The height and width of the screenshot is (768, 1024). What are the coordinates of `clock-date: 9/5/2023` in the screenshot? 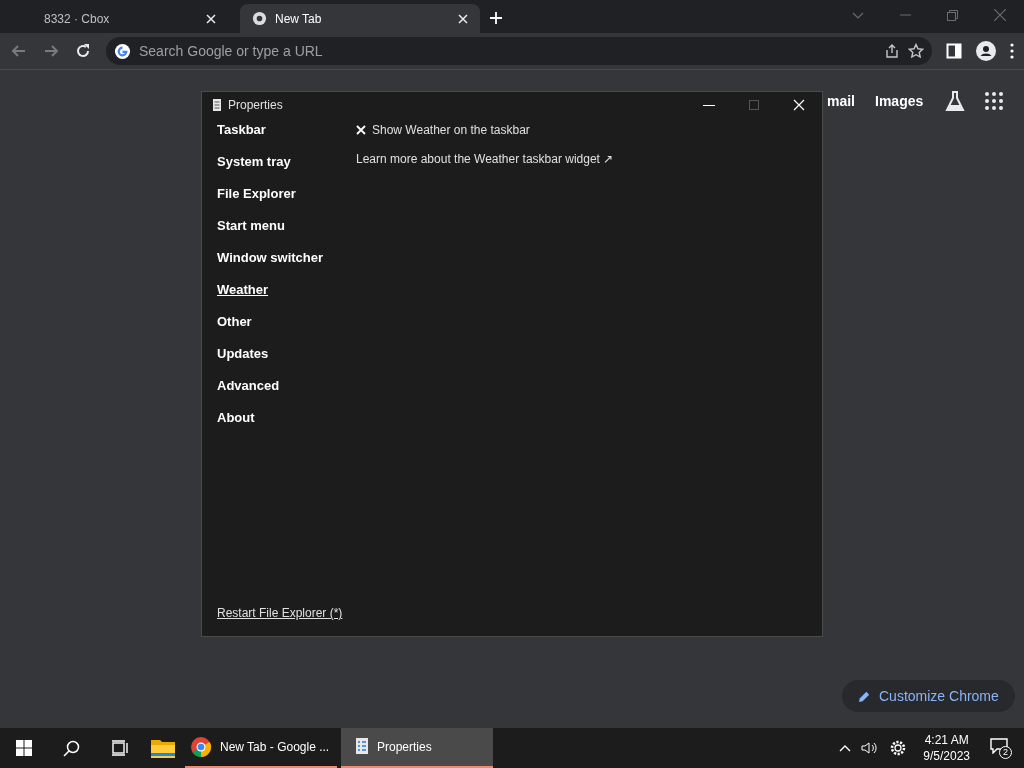 It's located at (946, 756).